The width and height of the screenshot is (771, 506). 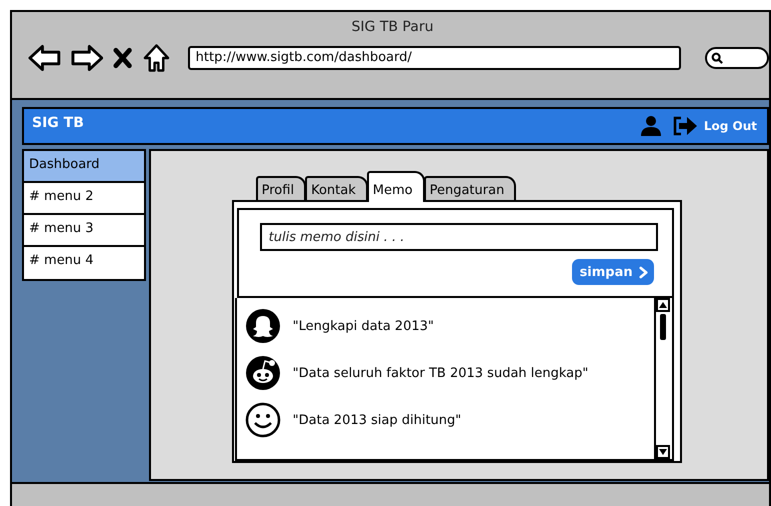 What do you see at coordinates (470, 188) in the screenshot?
I see `tab: Pengaturan` at bounding box center [470, 188].